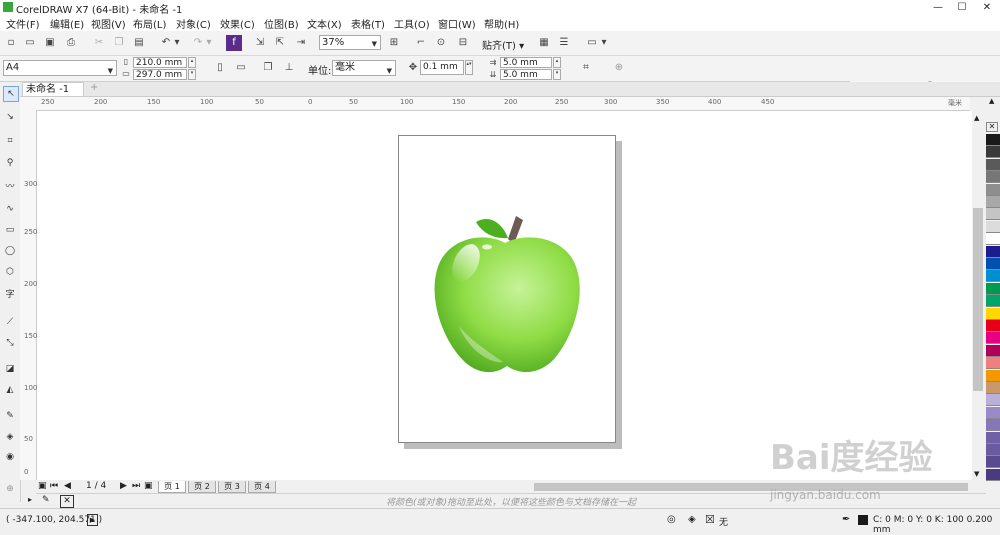 The height and width of the screenshot is (535, 1000). What do you see at coordinates (99, 43) in the screenshot?
I see `cut-icon: ✂` at bounding box center [99, 43].